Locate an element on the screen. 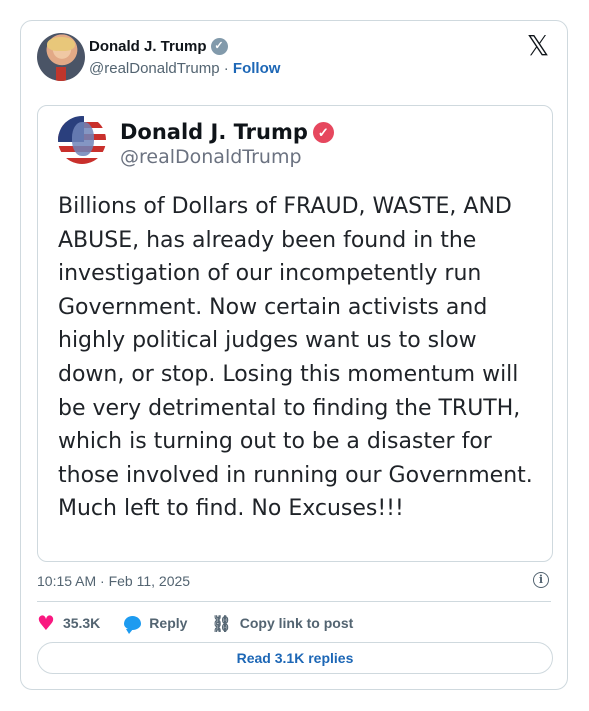  like-button: ♥ 35.3K is located at coordinates (68, 623).